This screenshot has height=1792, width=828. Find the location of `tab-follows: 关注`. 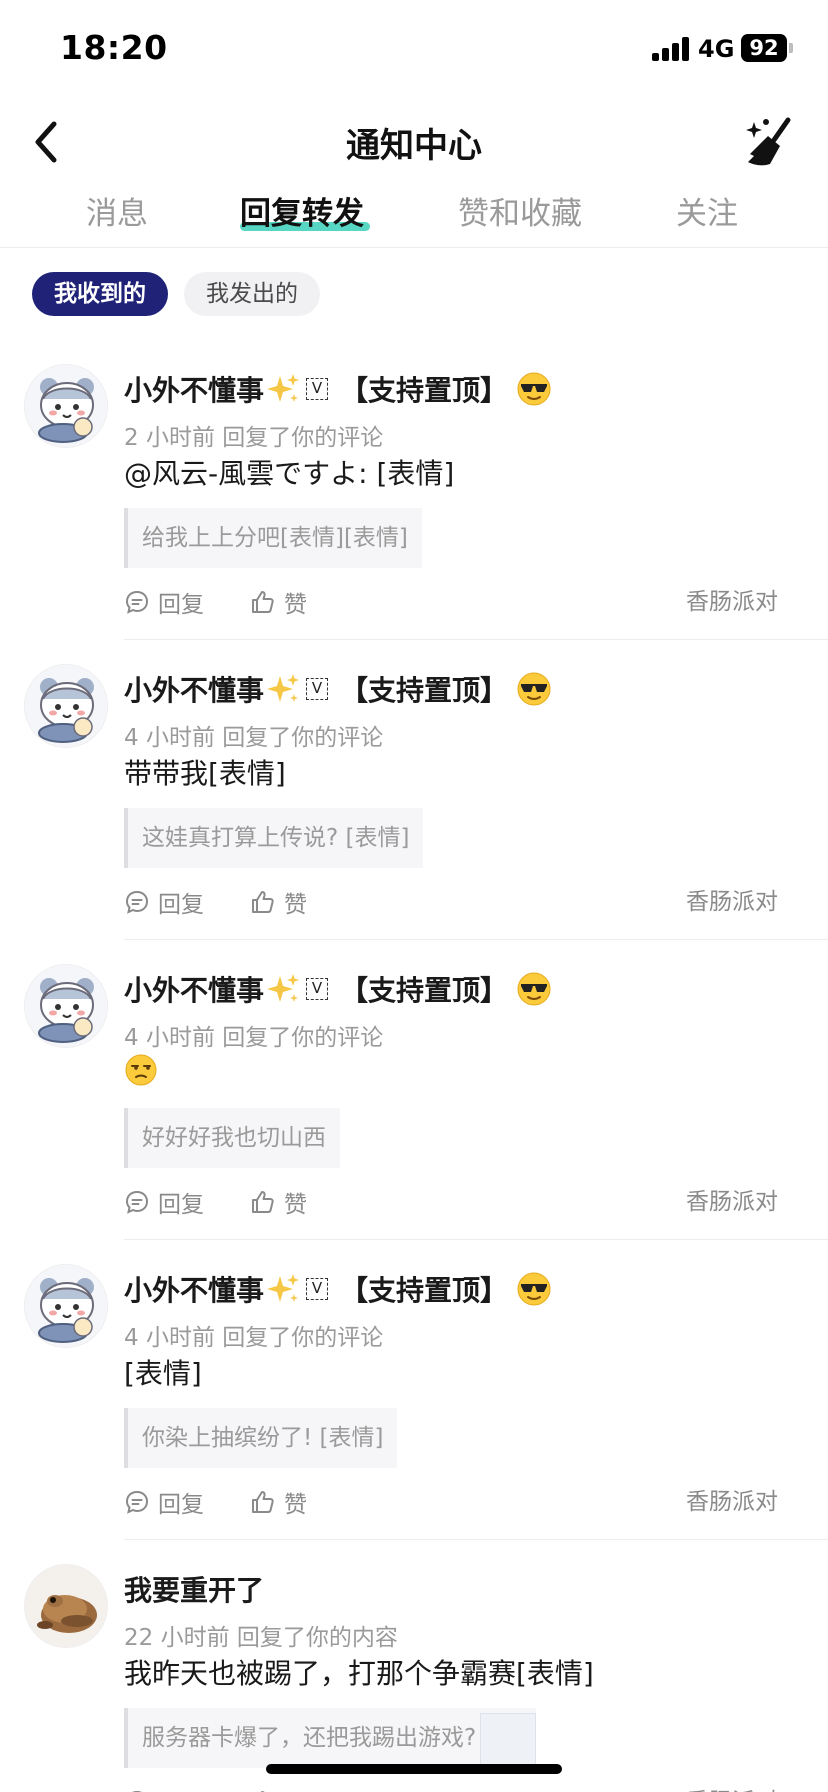

tab-follows: 关注 is located at coordinates (707, 210).